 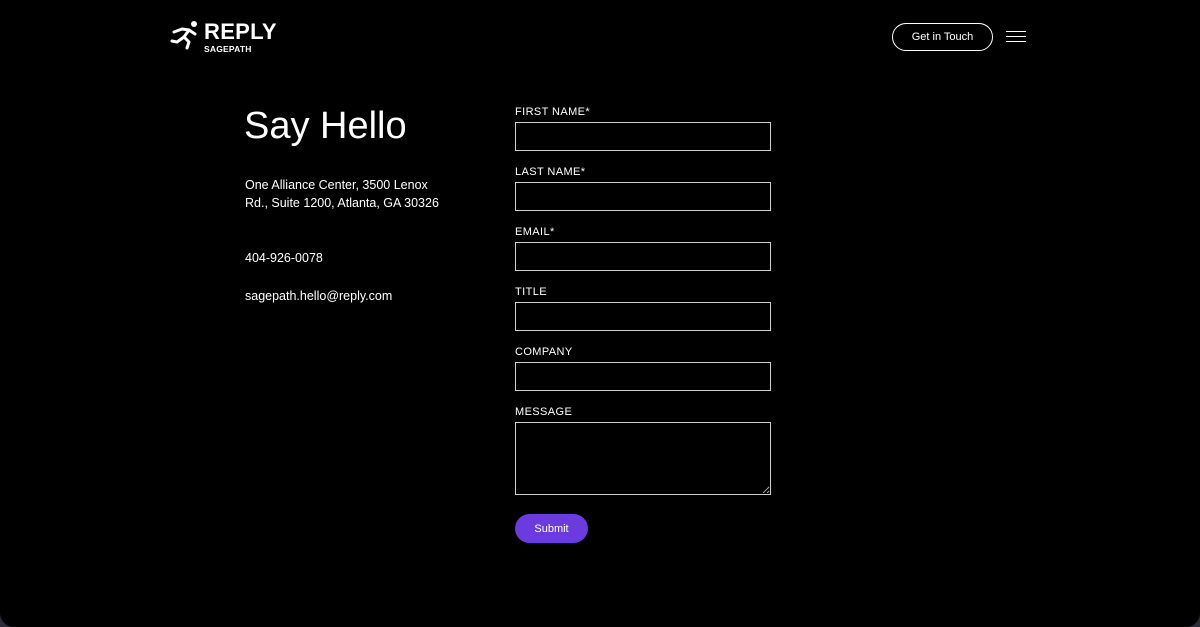 I want to click on last-name-field, so click(x=643, y=196).